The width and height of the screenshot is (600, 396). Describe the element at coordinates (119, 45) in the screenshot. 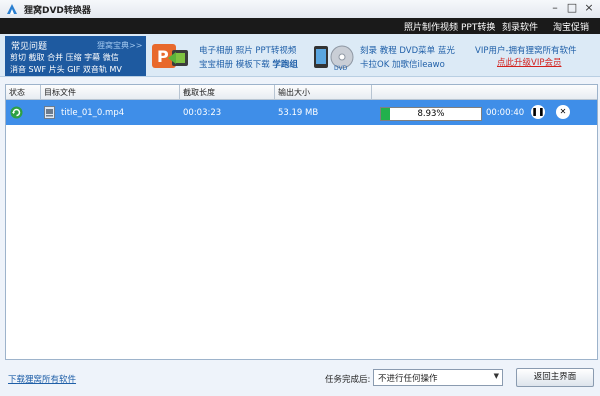

I see `faq-more-link: 狸窝宝典>>` at that location.